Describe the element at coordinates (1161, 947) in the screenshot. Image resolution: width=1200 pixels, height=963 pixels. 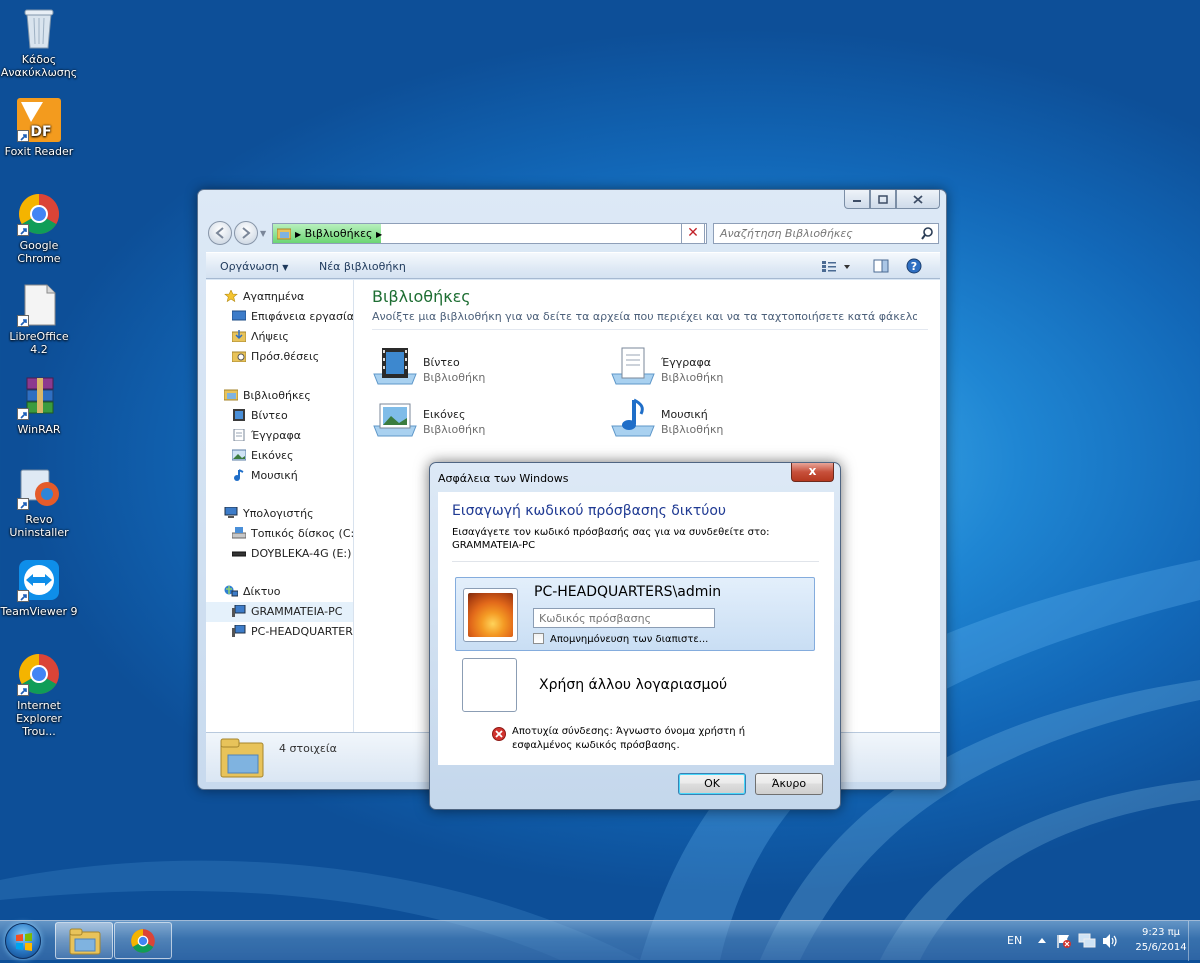
I see `clock-date: 25/6/2014` at that location.